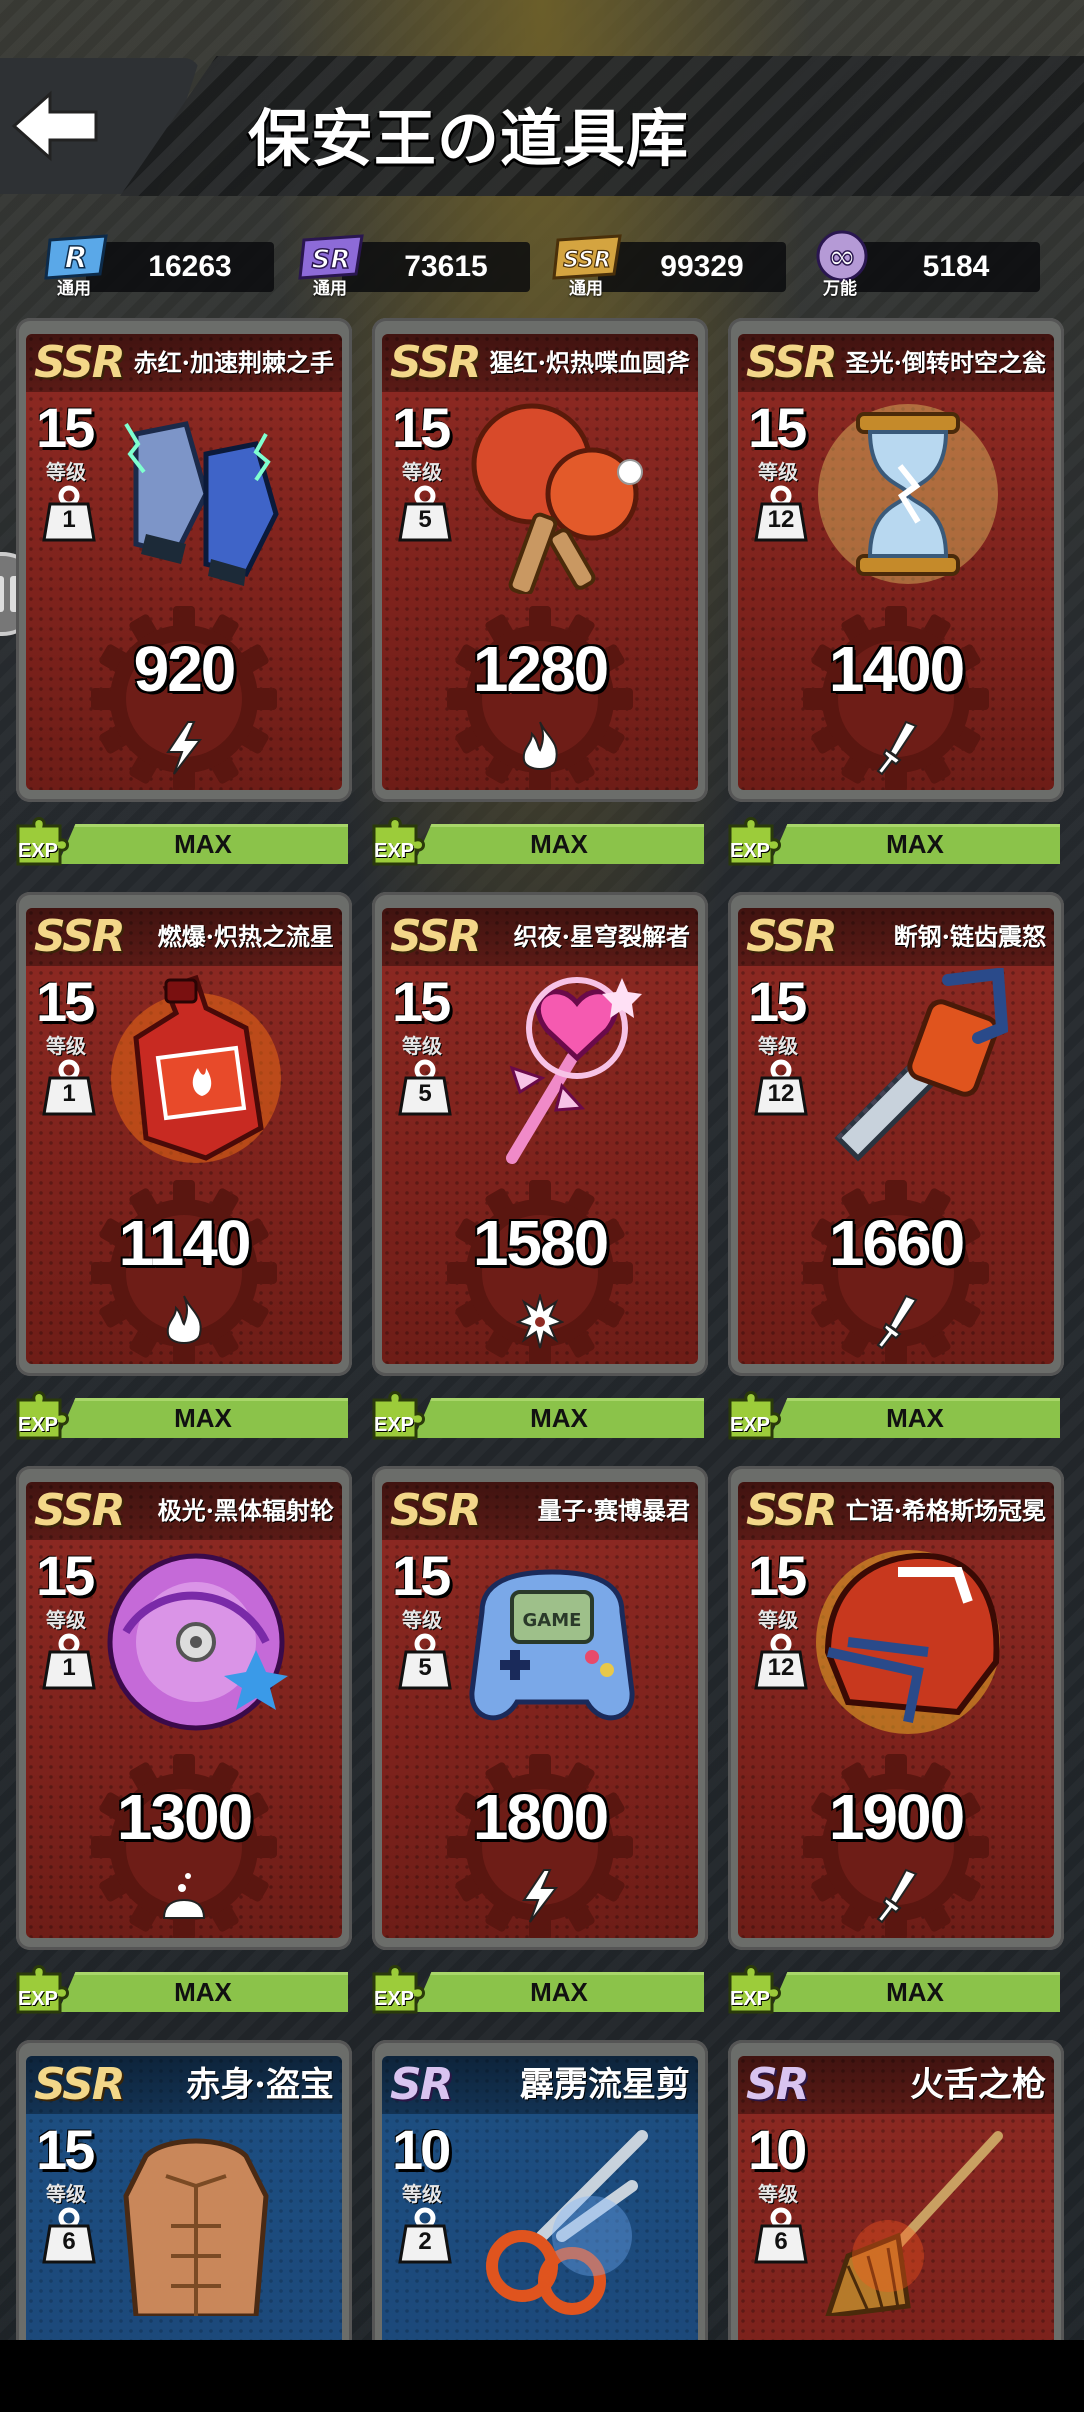 The image size is (1084, 2412). I want to click on item-card: SSR 圣光·倒转时空之瓮 15 等级 12 1400, so click(896, 560).